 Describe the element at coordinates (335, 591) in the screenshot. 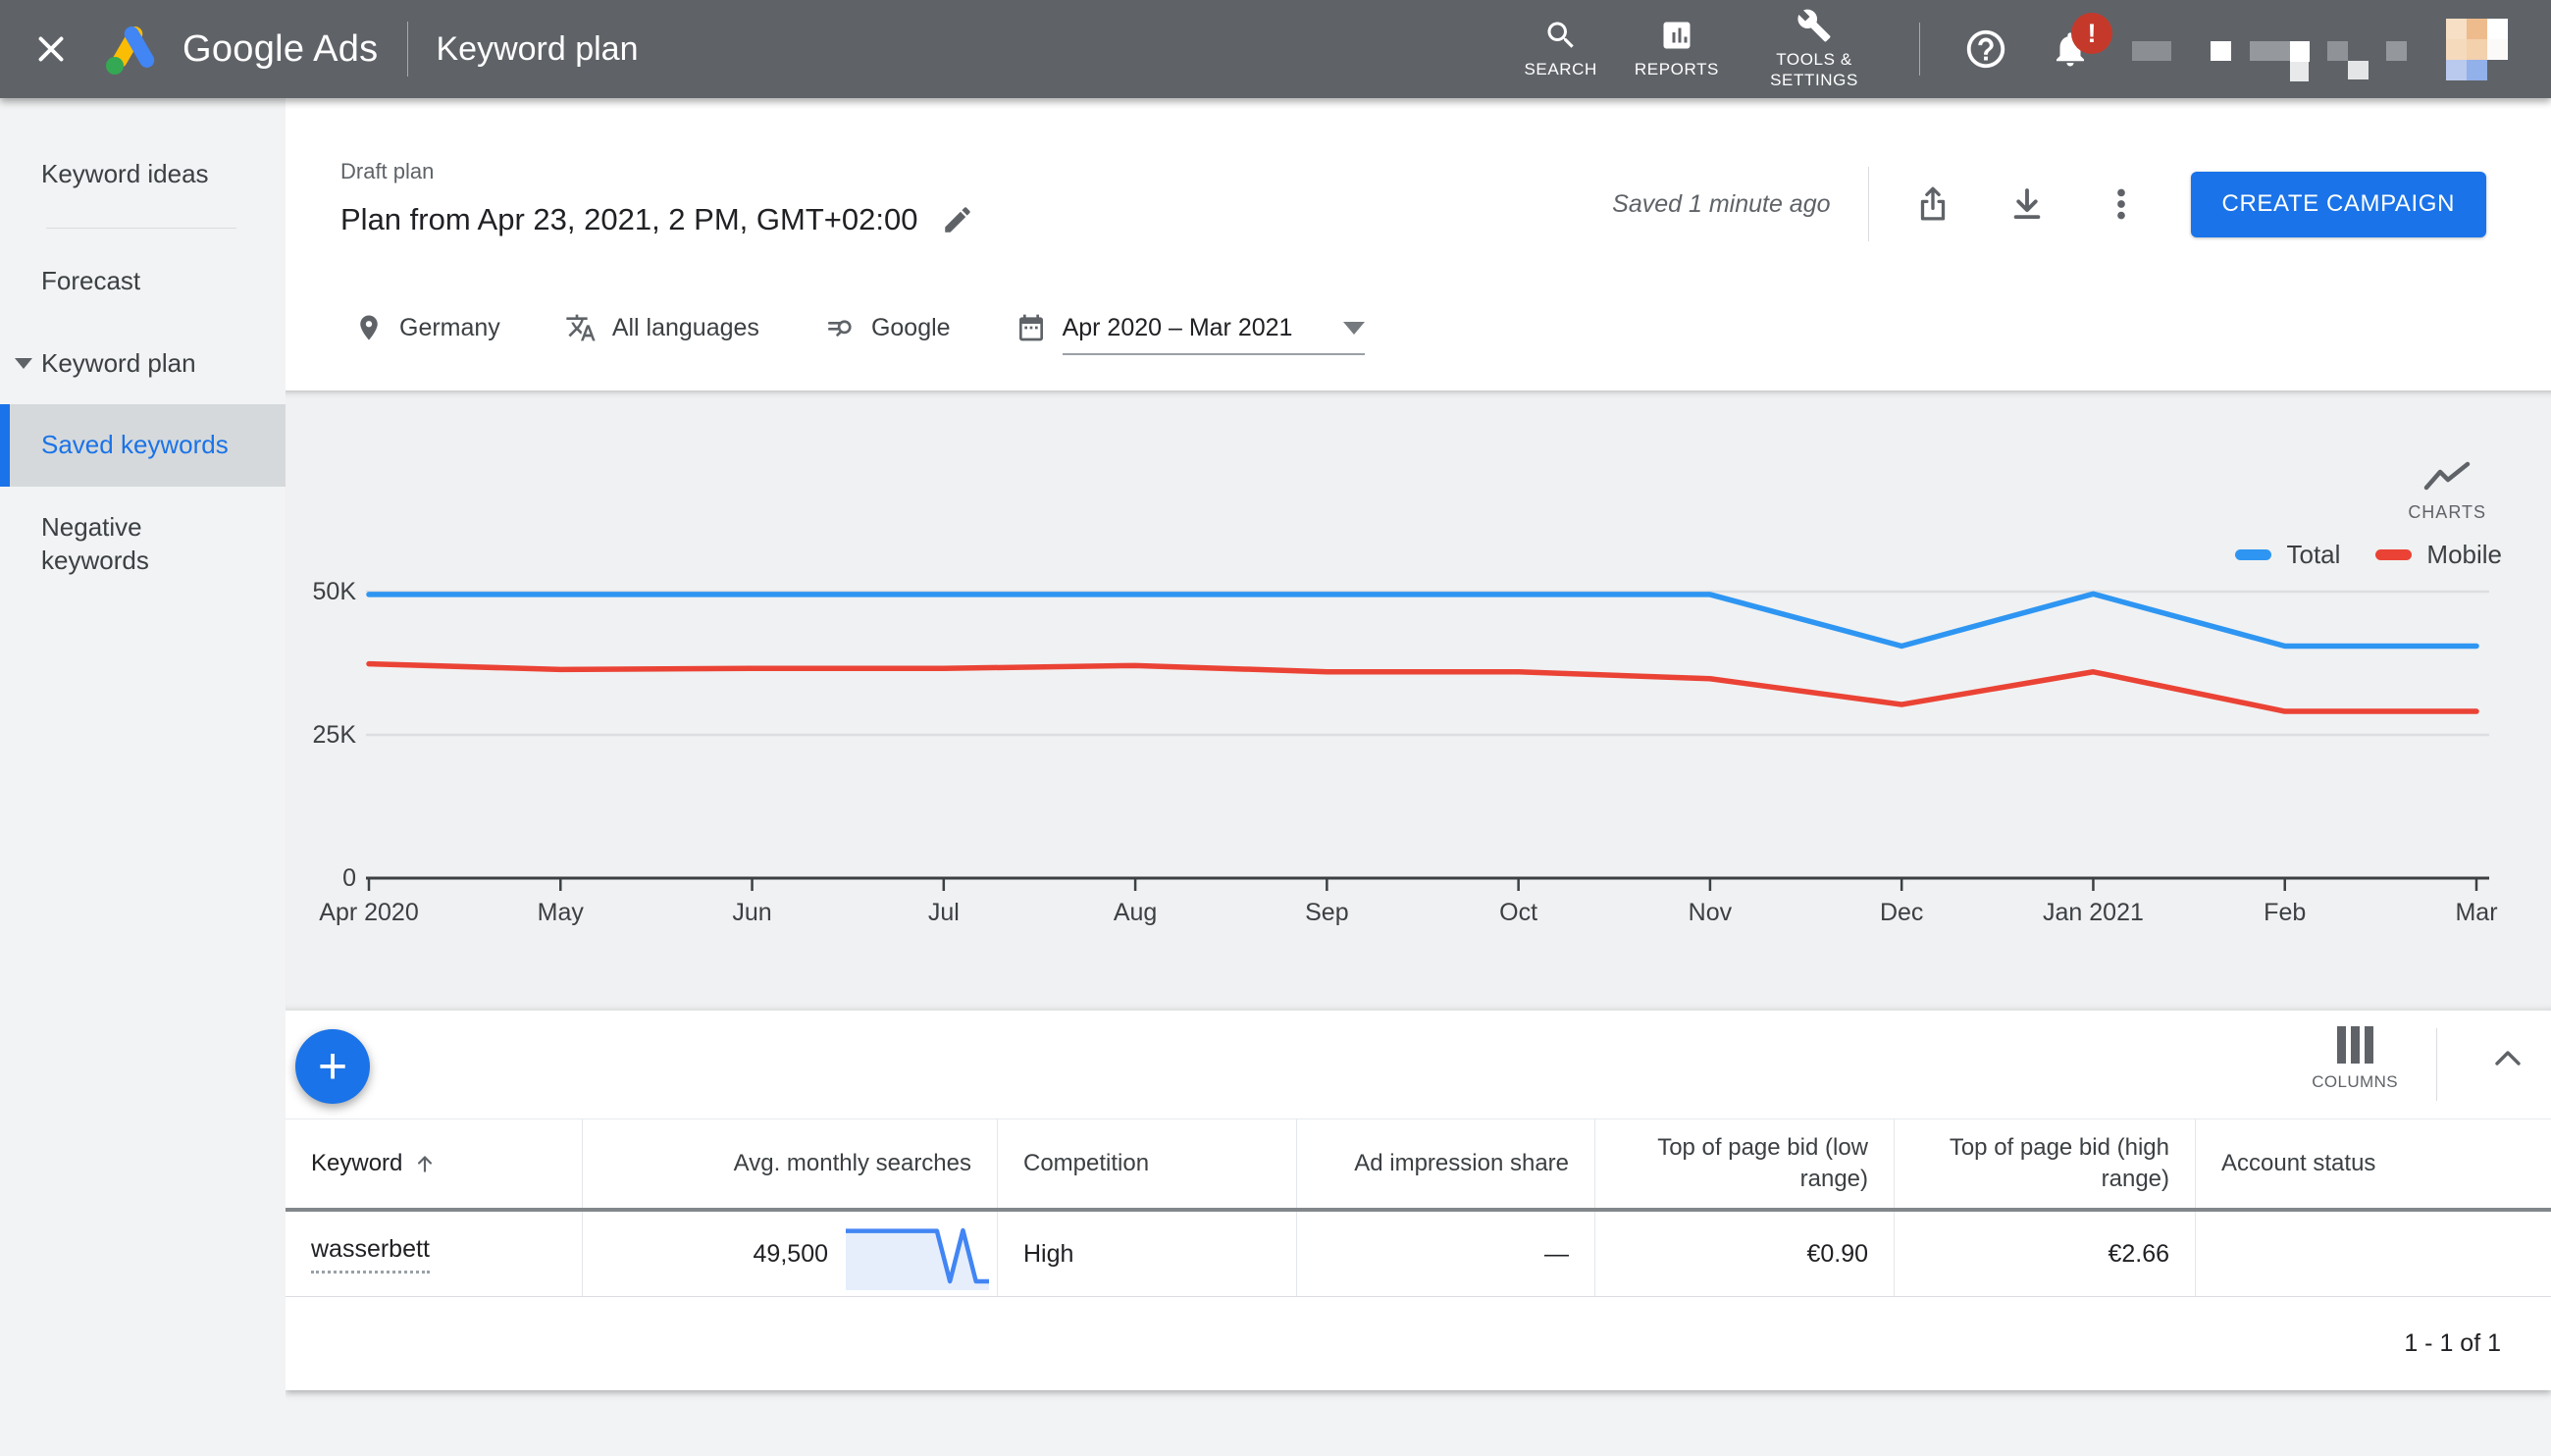

I see `svg-text: 50K` at that location.